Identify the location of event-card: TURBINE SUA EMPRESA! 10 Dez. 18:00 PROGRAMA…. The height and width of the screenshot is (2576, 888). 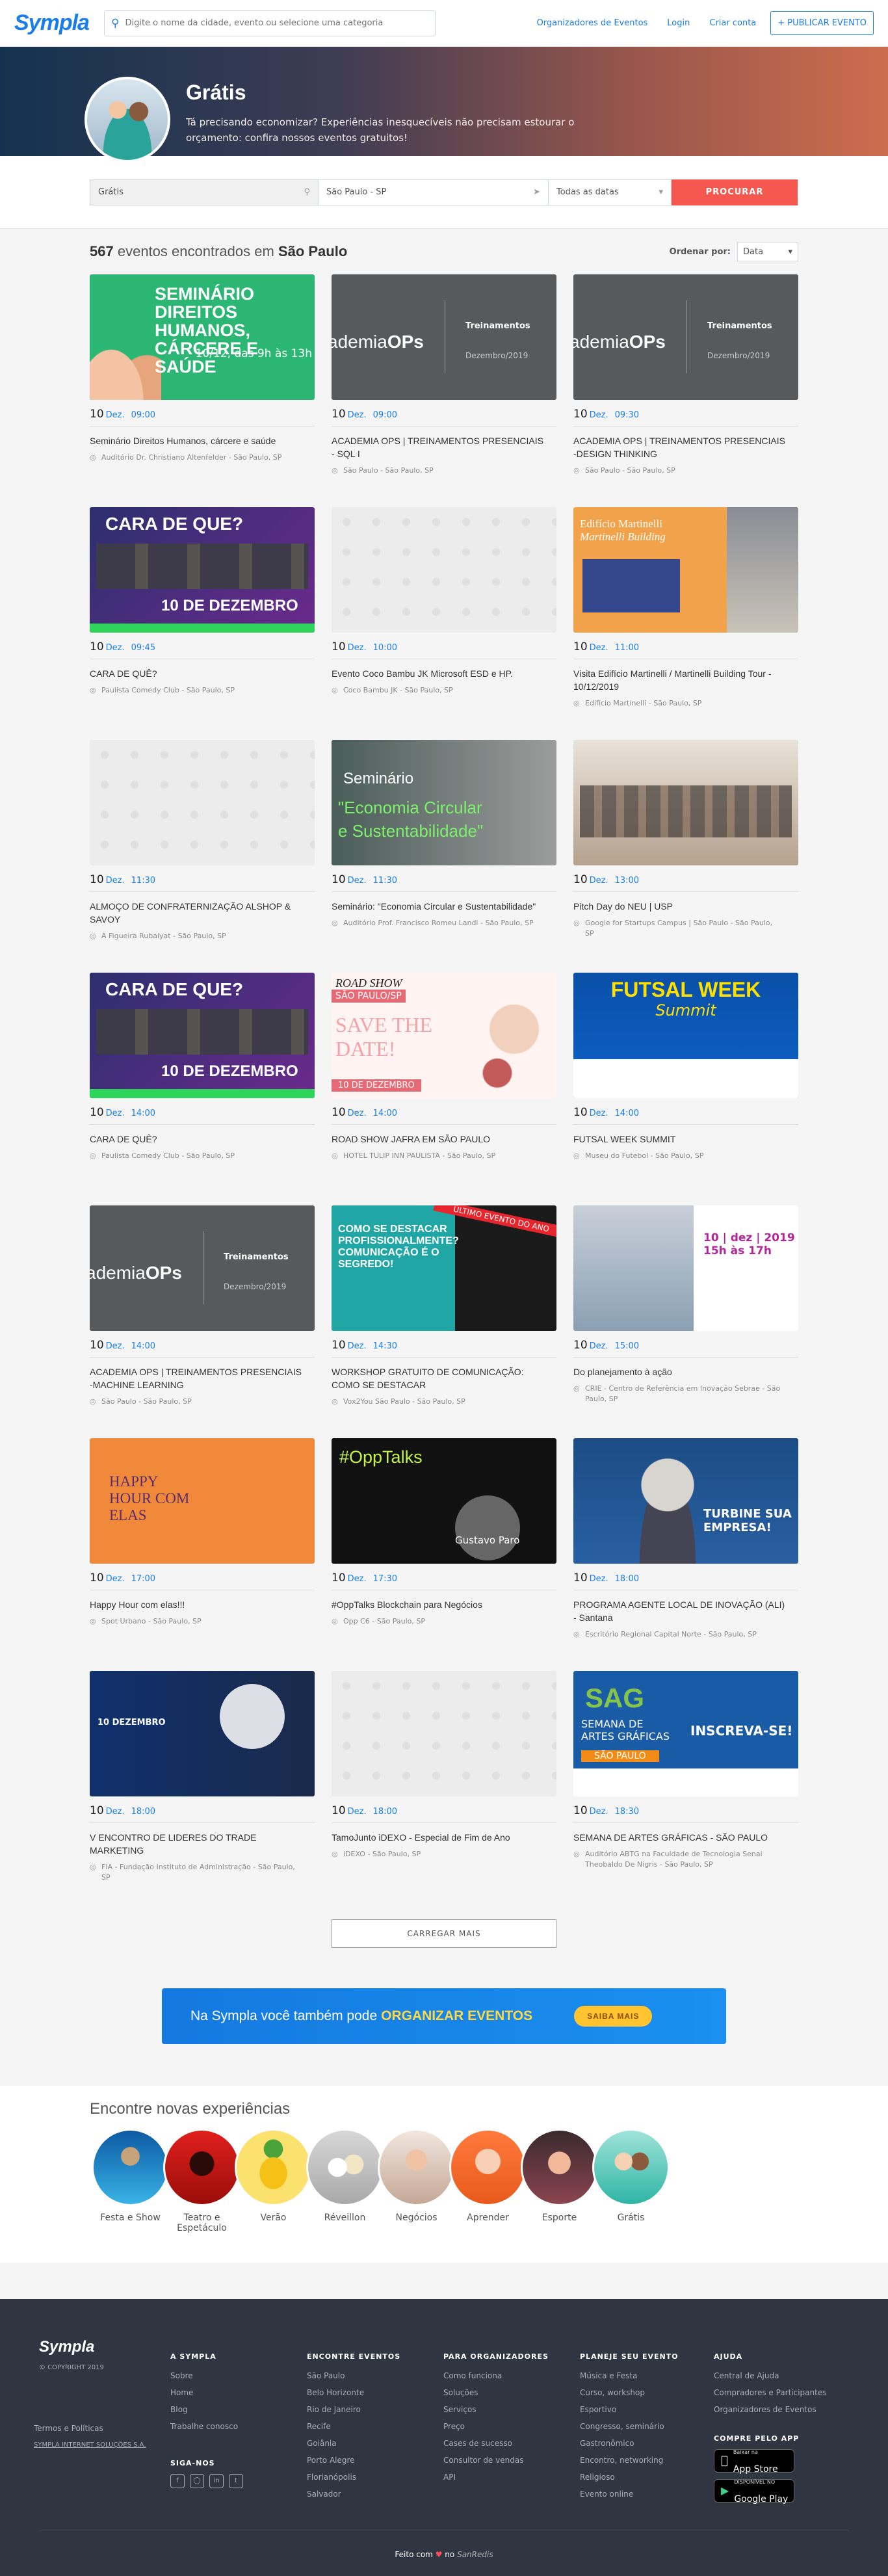
(685, 1554).